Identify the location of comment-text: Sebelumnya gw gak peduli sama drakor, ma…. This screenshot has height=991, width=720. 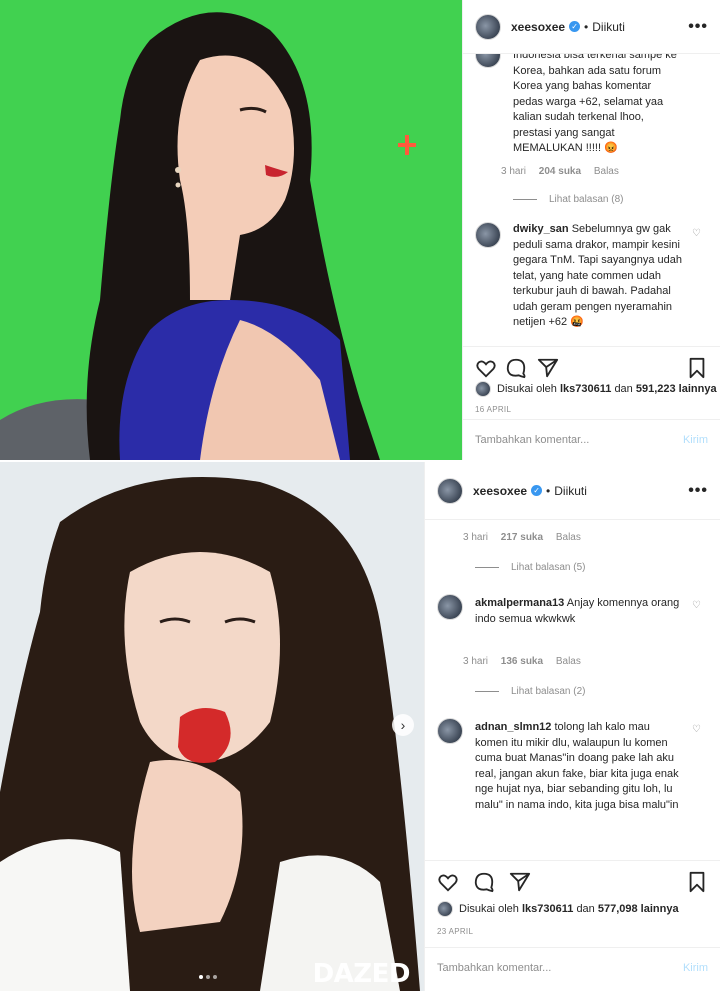
(597, 275).